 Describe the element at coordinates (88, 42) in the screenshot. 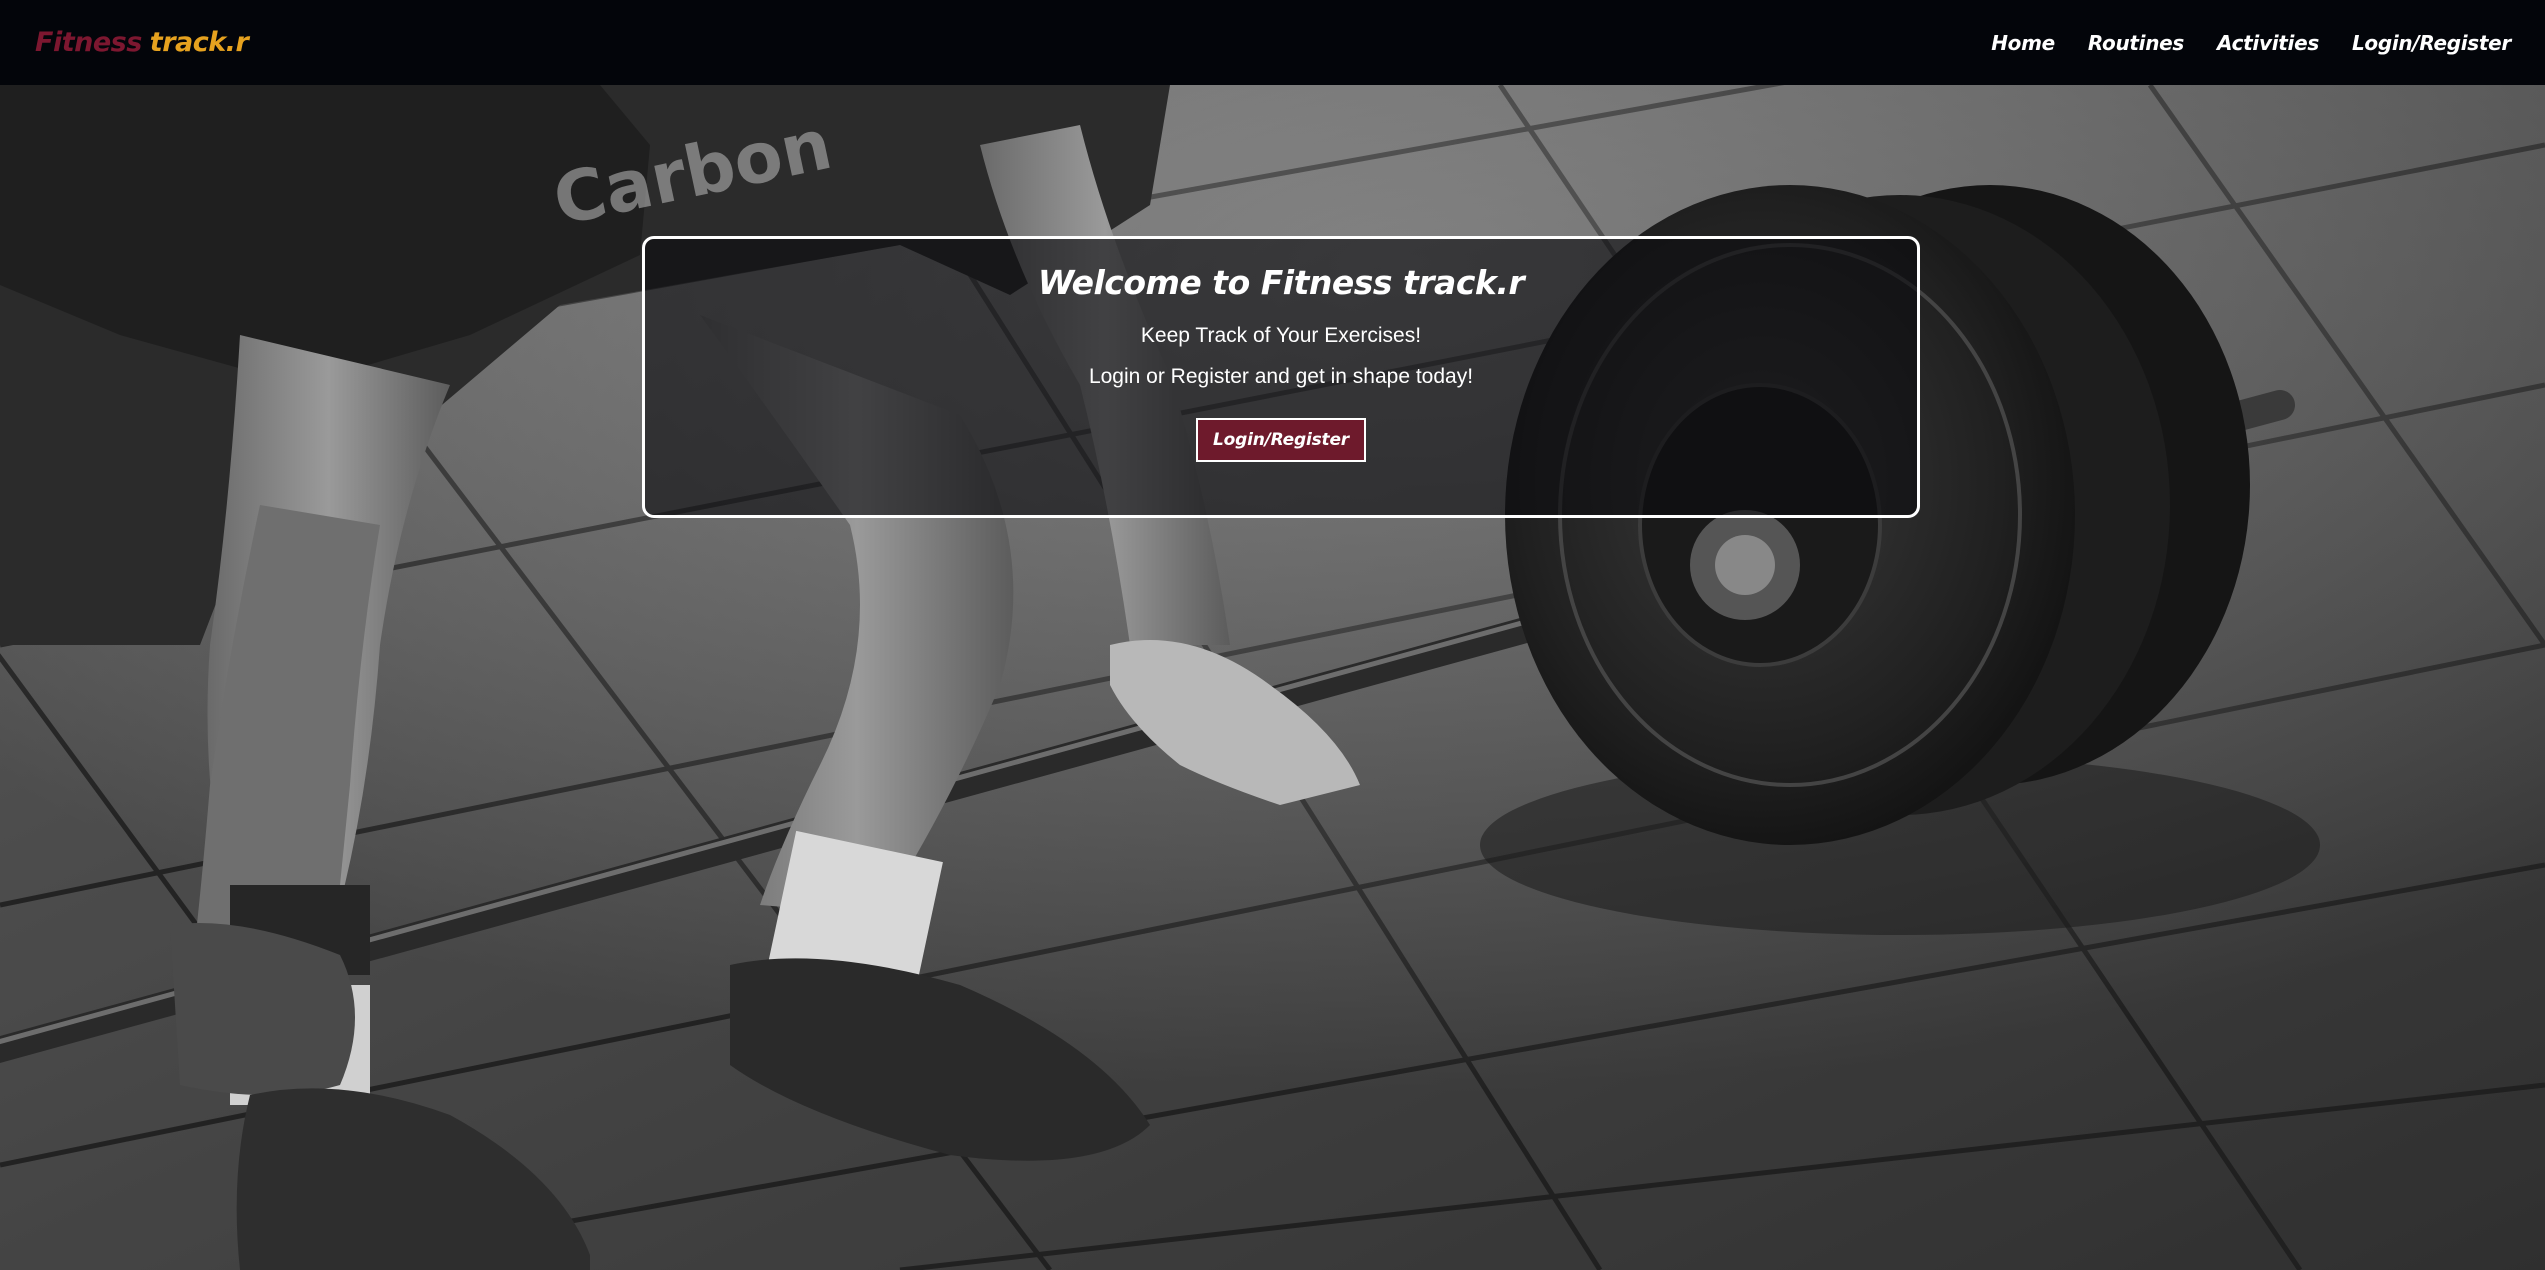

I see `brand-part-fitness: Fitness` at that location.